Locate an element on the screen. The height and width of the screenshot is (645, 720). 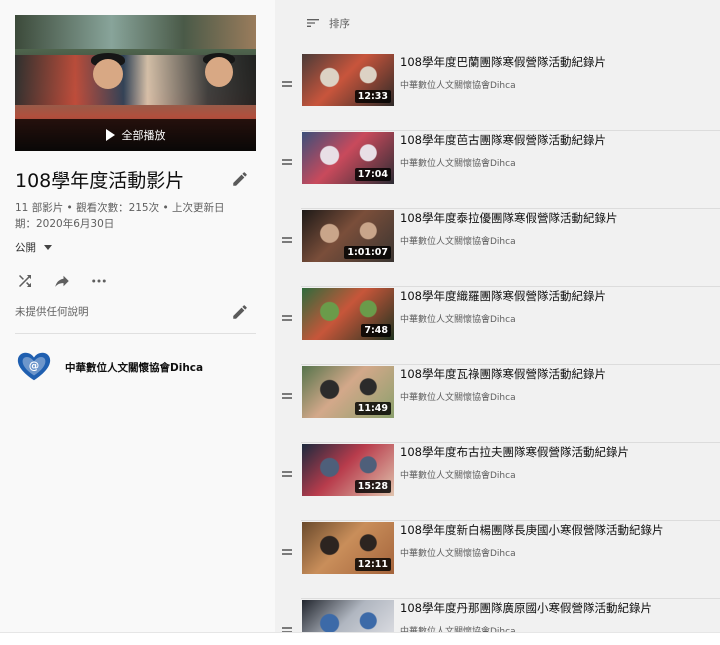
video-title: 108學年度瓦祿團隊寒假營隊活動紀錄片 is located at coordinates (503, 374).